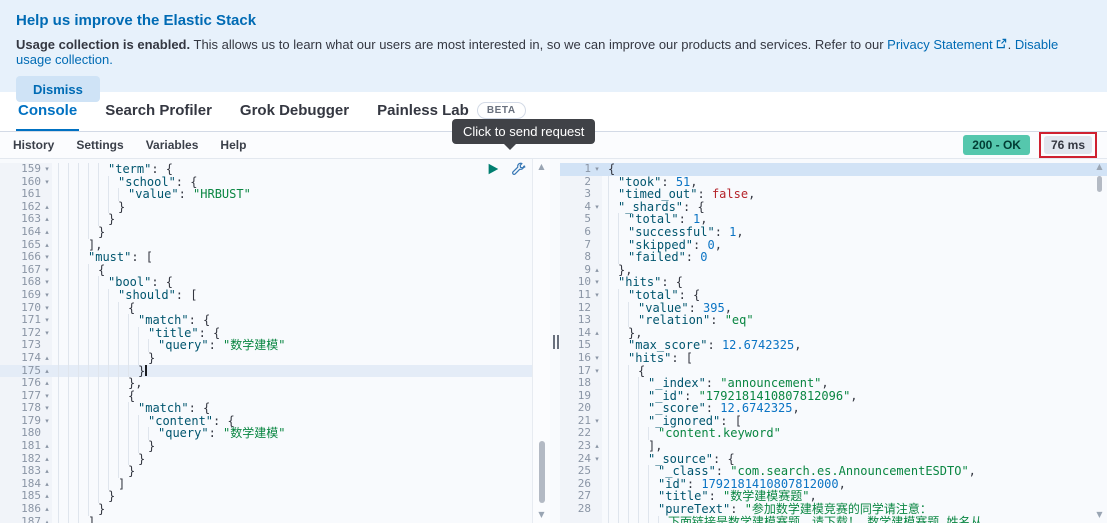 This screenshot has width=1107, height=523. I want to click on code-content: "match": {, so click(292, 320).